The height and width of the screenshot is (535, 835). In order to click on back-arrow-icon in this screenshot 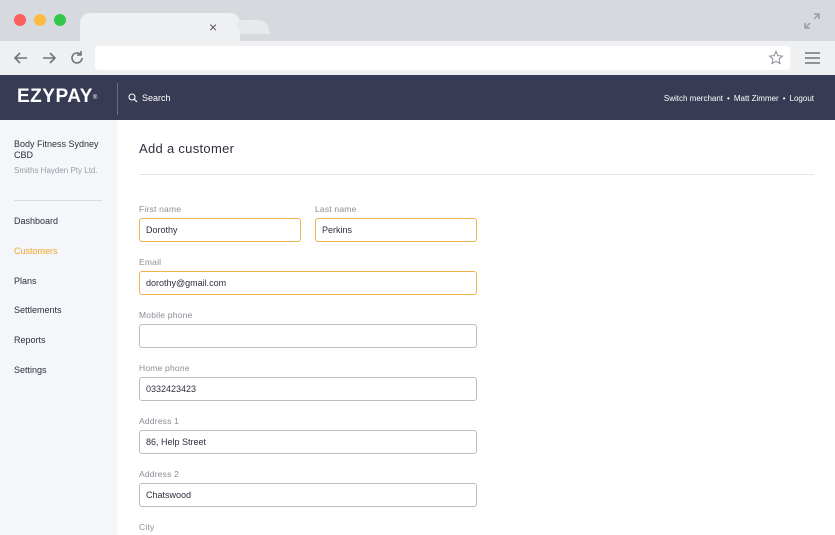, I will do `click(21, 58)`.